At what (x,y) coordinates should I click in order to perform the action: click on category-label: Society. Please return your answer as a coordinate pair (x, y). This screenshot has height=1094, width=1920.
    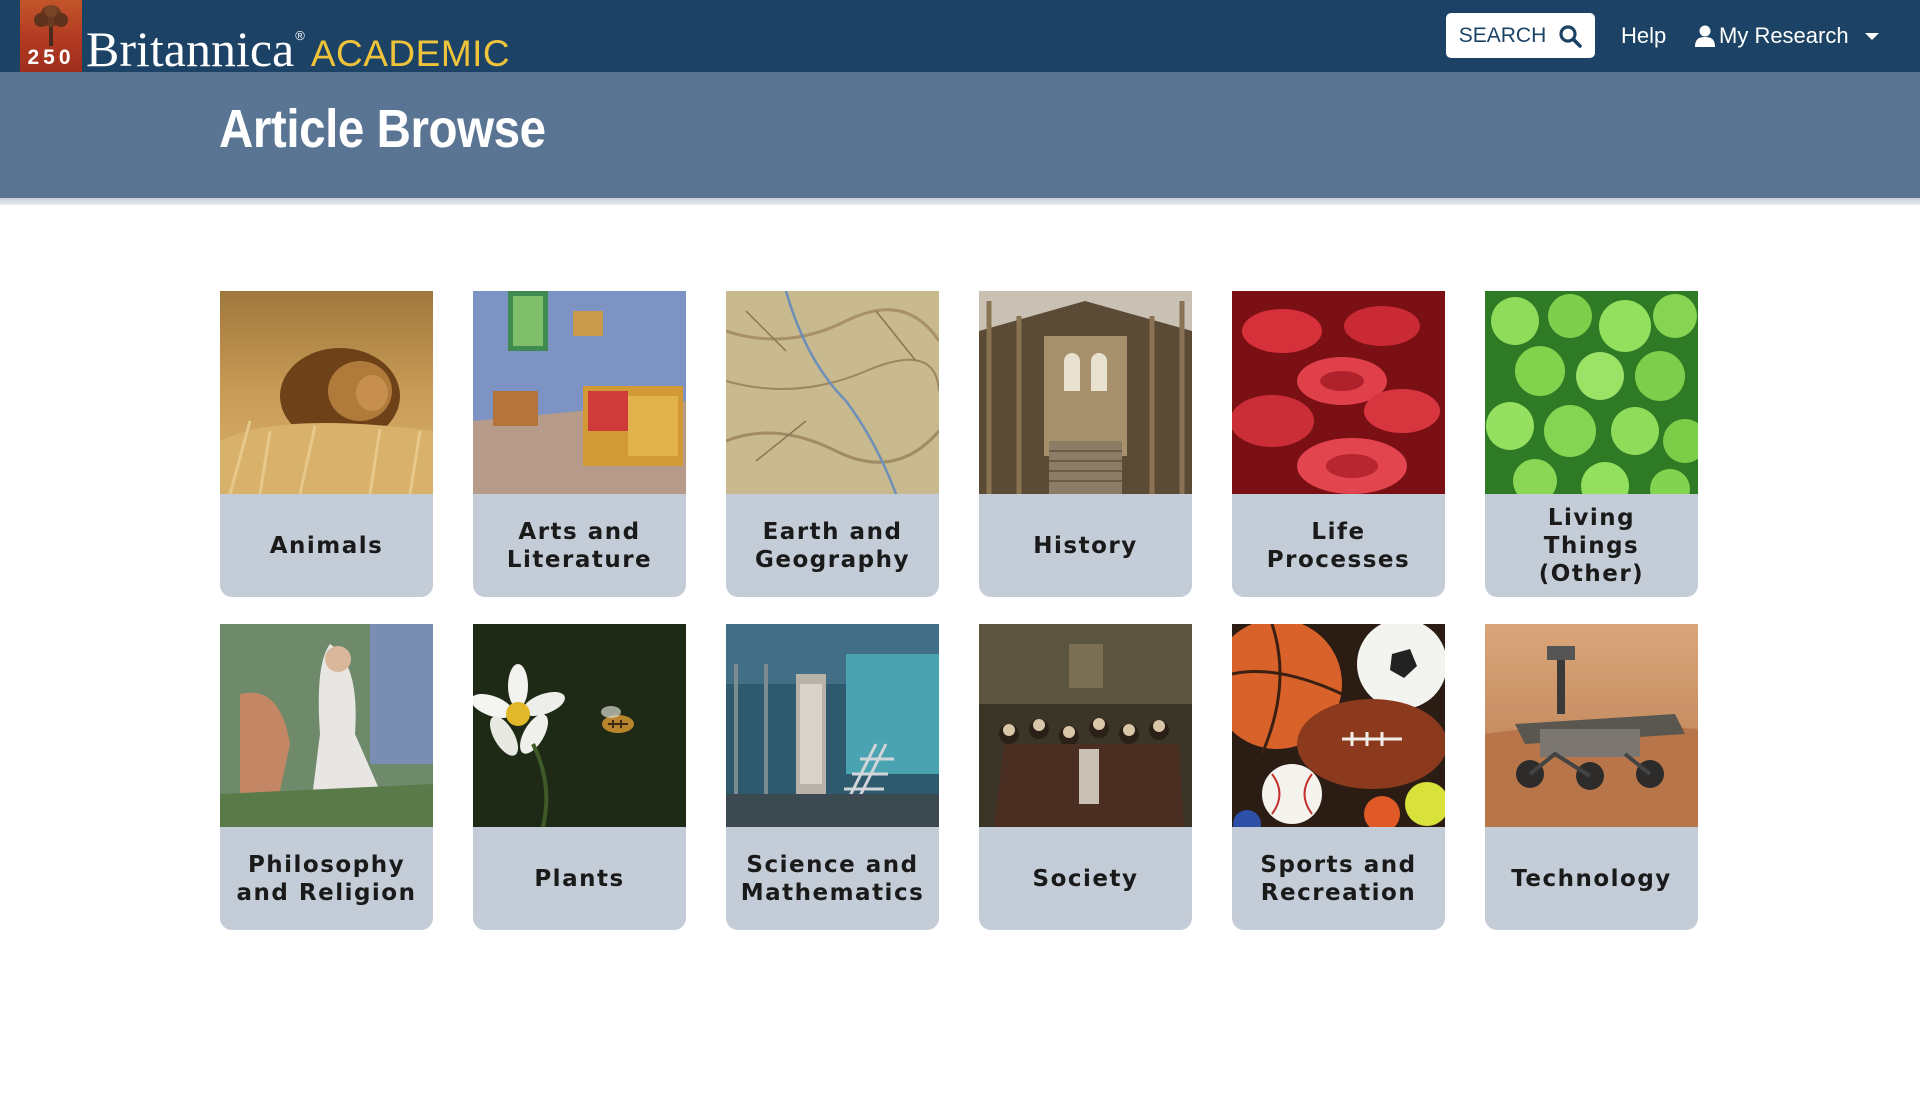
    Looking at the image, I should click on (1085, 878).